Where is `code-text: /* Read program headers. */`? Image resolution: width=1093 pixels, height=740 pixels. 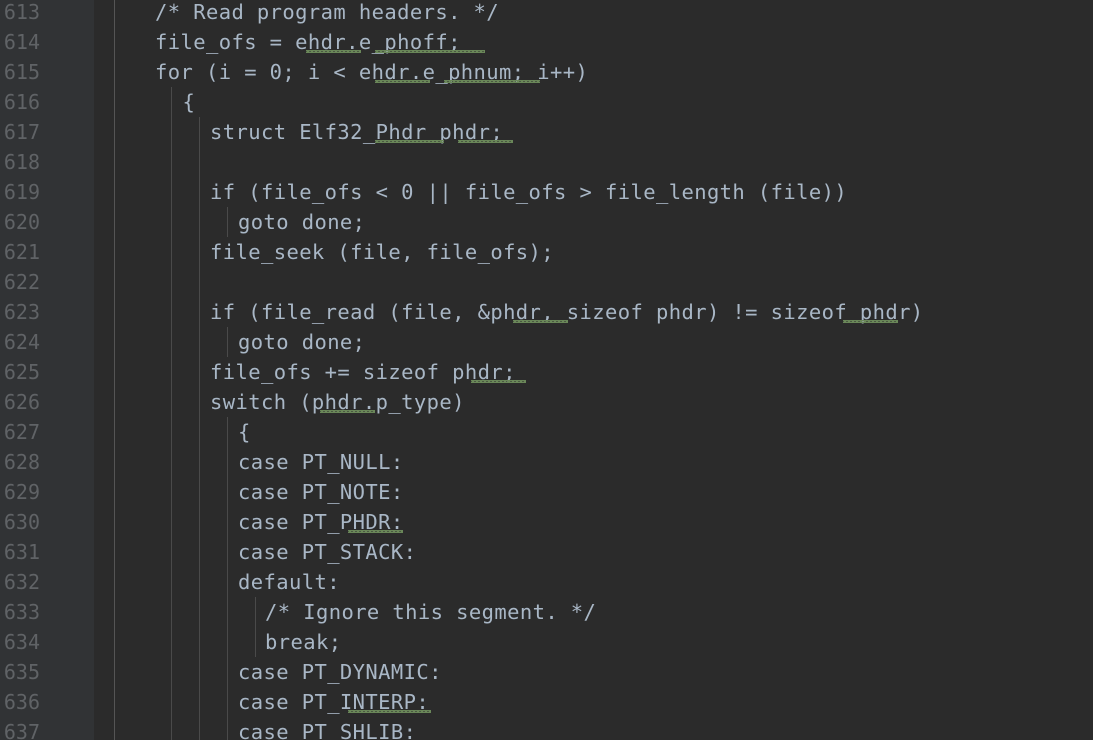
code-text: /* Read program headers. */ is located at coordinates (327, 13).